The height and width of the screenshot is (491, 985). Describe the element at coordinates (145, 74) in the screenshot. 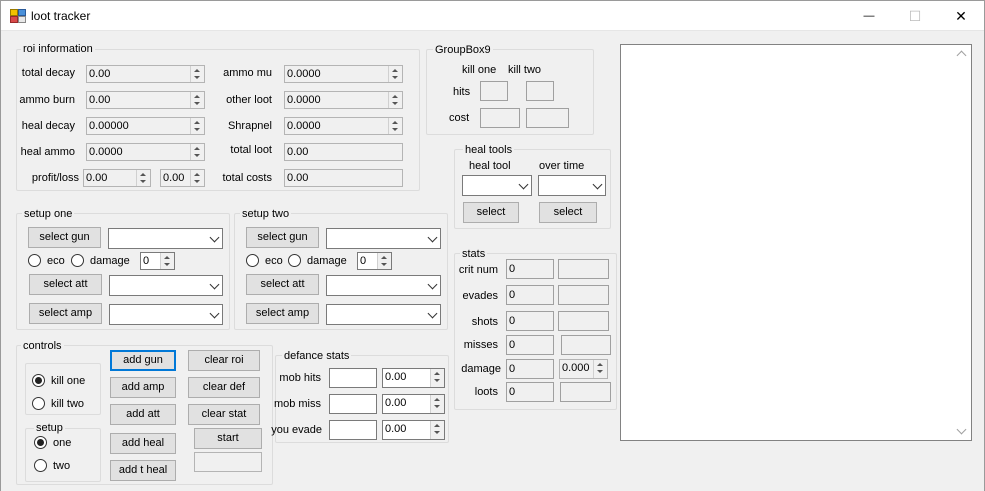

I see `total-decay-field: 0.00` at that location.